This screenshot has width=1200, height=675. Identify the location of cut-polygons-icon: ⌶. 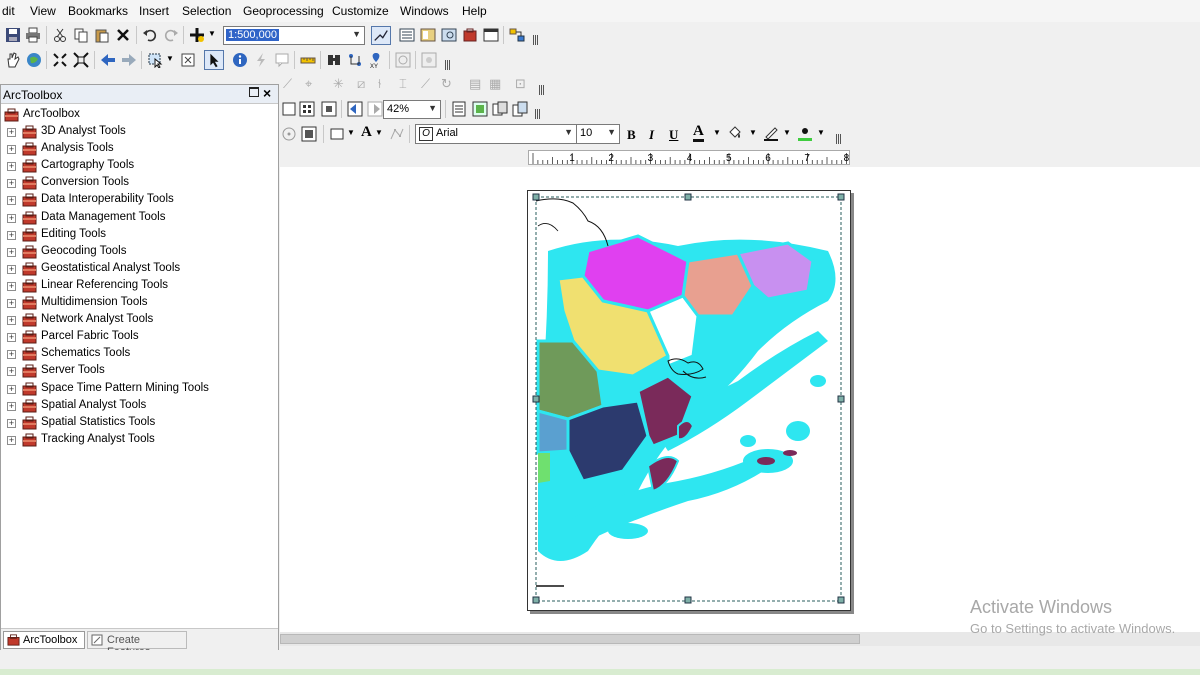
(403, 84).